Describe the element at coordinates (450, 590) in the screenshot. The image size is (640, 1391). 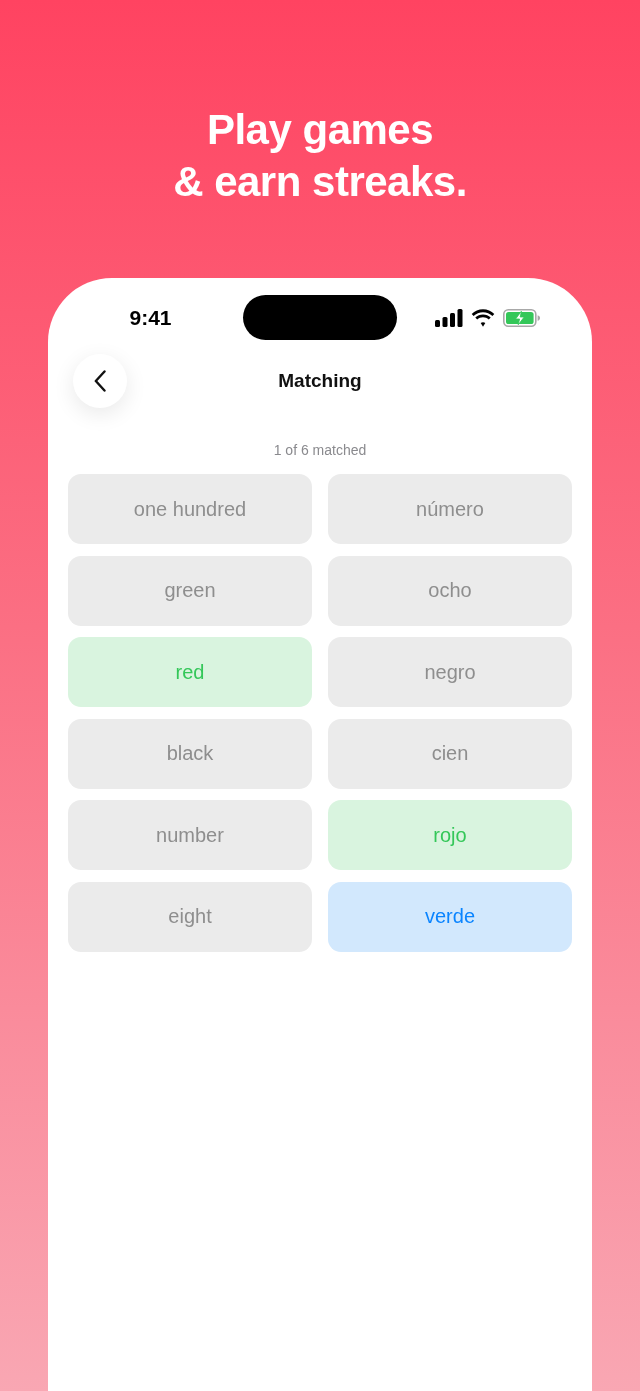
I see `word-tile: ocho` at that location.